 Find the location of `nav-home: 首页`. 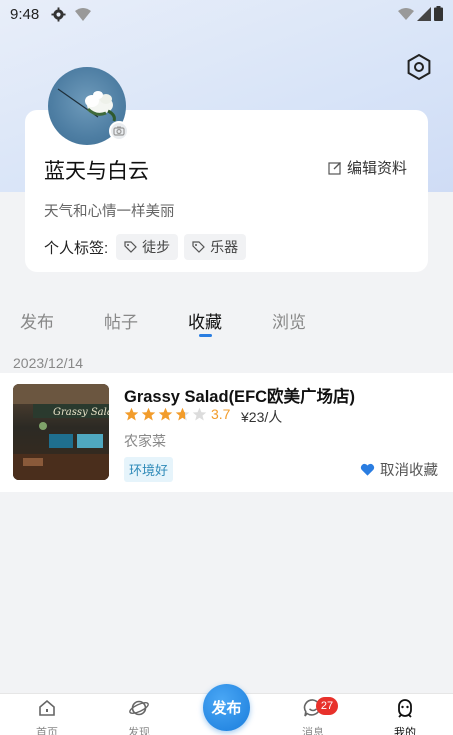

nav-home: 首页 is located at coordinates (47, 716).